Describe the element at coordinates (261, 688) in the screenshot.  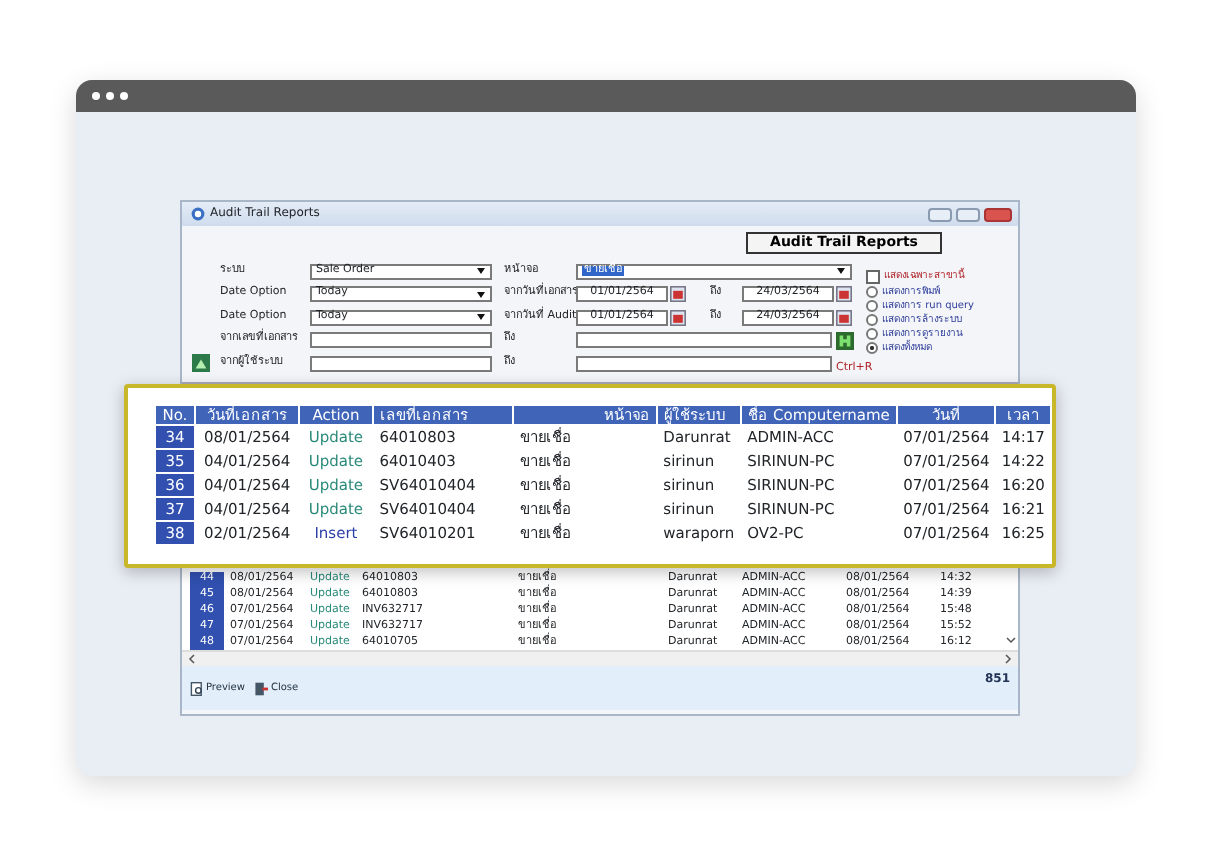
I see `exit-icon` at that location.